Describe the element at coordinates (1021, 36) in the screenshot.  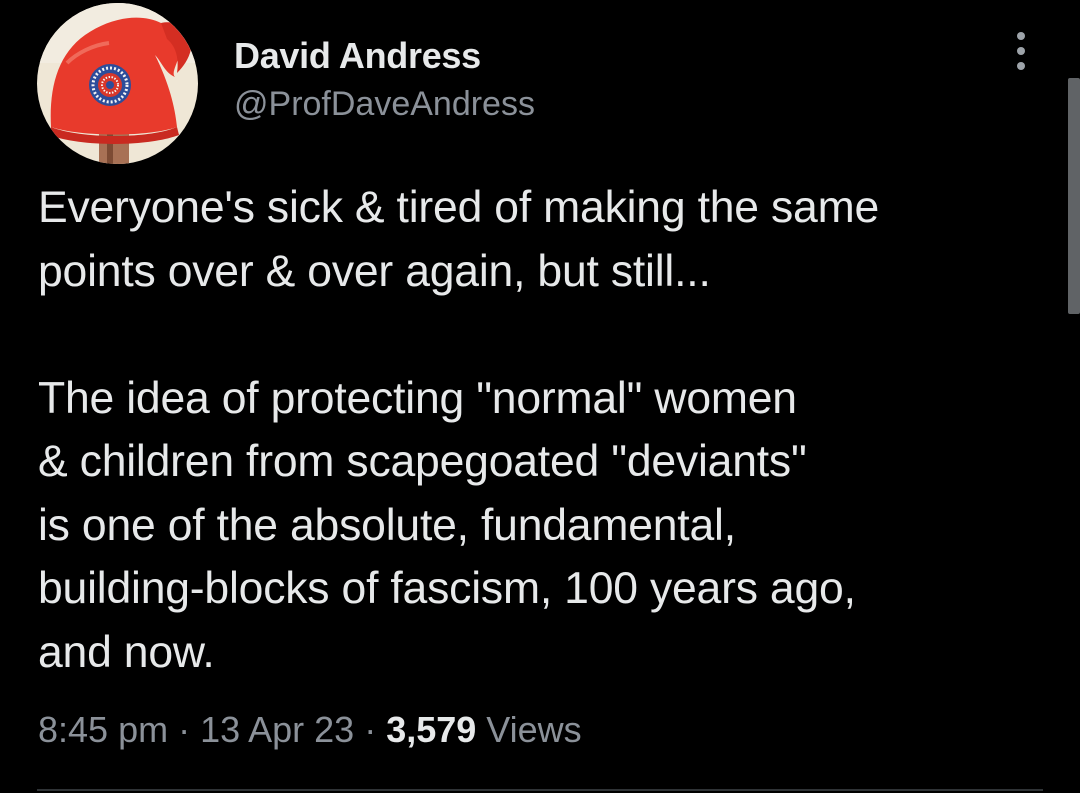
I see `more-options-icon` at that location.